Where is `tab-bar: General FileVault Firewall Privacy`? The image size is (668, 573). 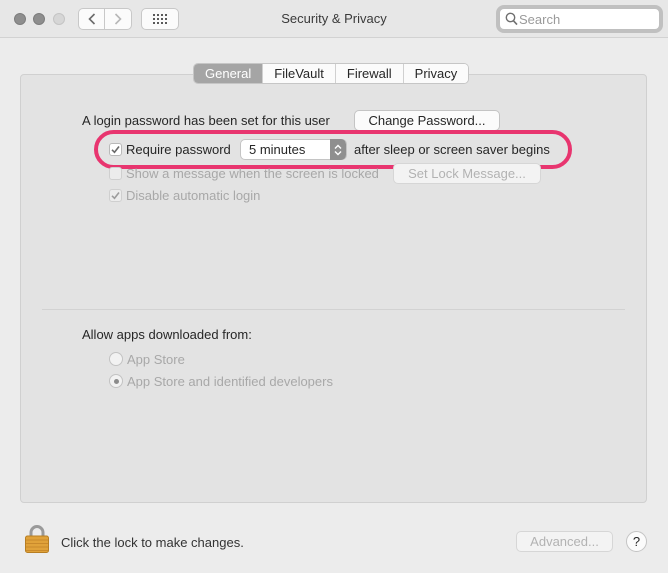 tab-bar: General FileVault Firewall Privacy is located at coordinates (331, 73).